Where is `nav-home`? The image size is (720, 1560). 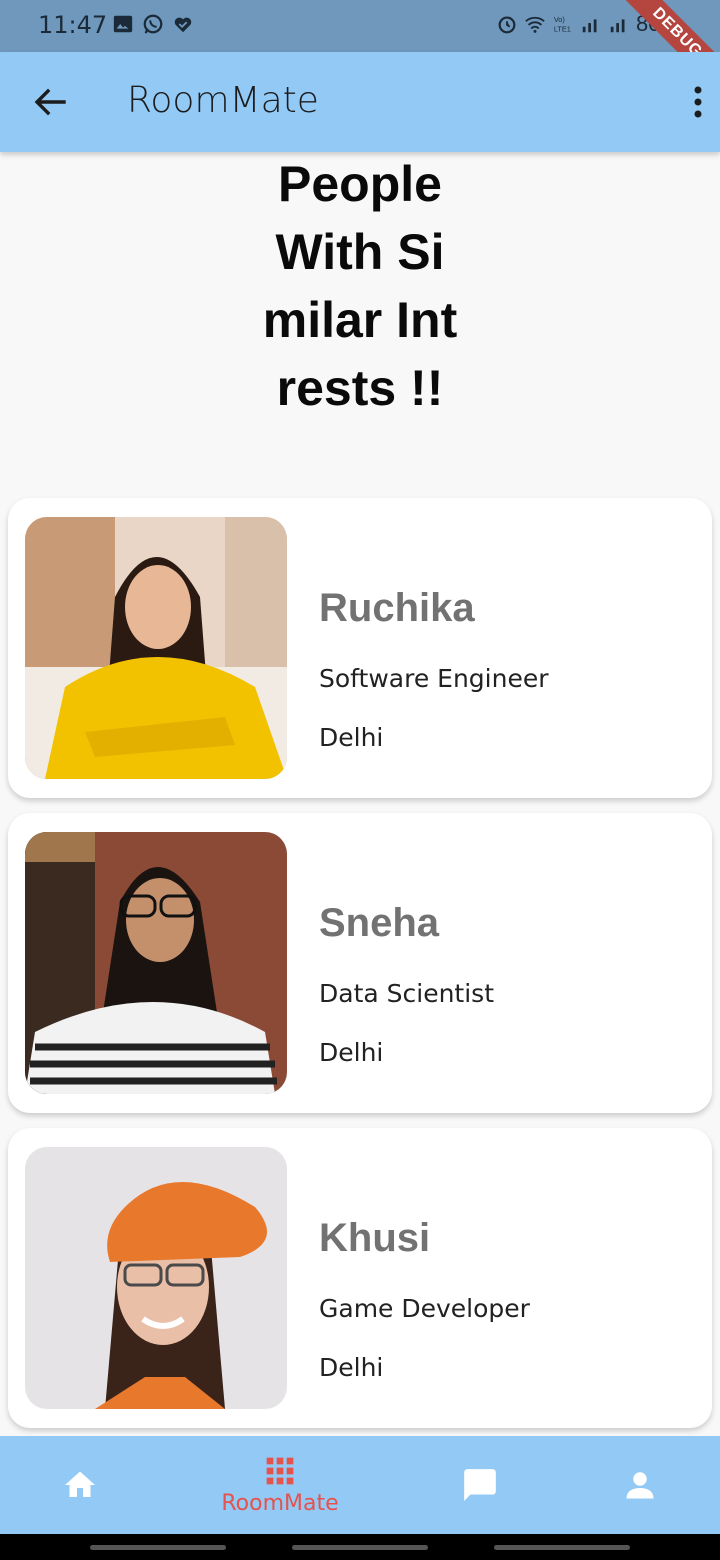
nav-home is located at coordinates (80, 1485).